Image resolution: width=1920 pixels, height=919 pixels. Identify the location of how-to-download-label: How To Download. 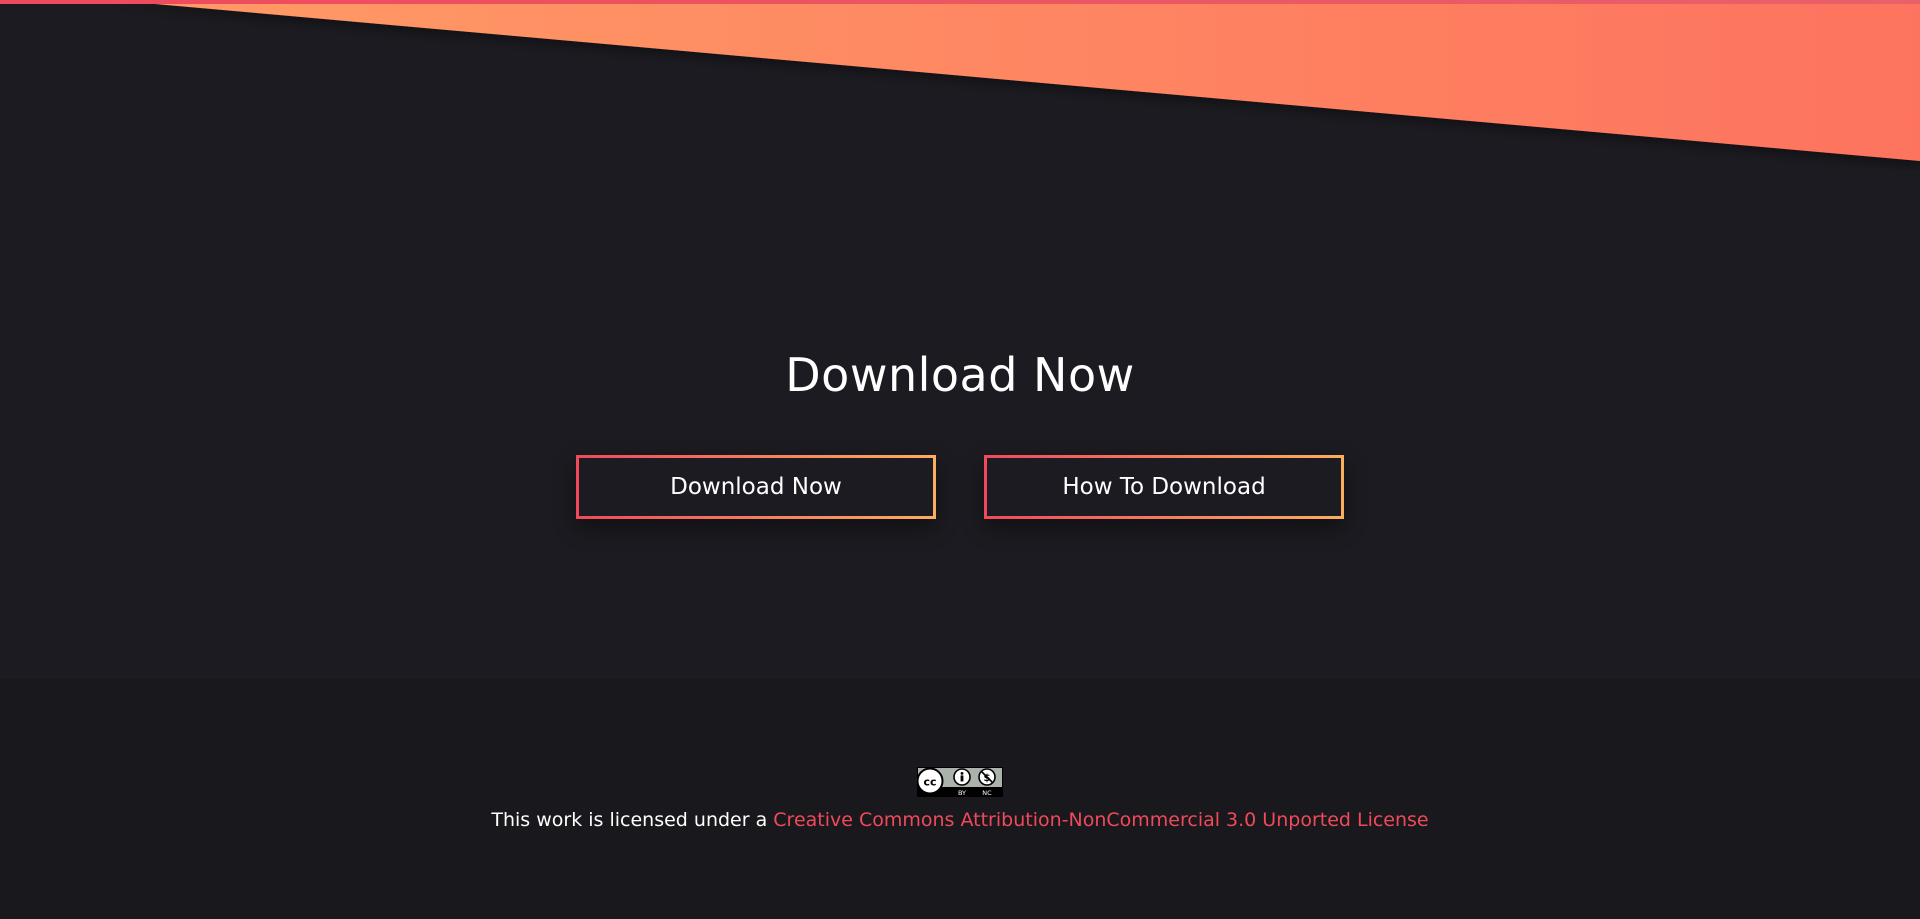
(1164, 487).